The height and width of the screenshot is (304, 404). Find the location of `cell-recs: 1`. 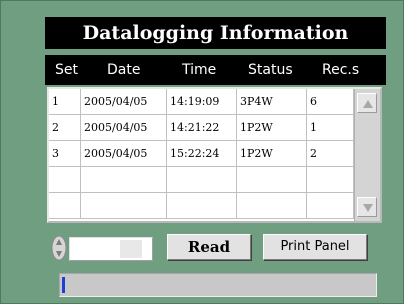

cell-recs: 1 is located at coordinates (330, 128).